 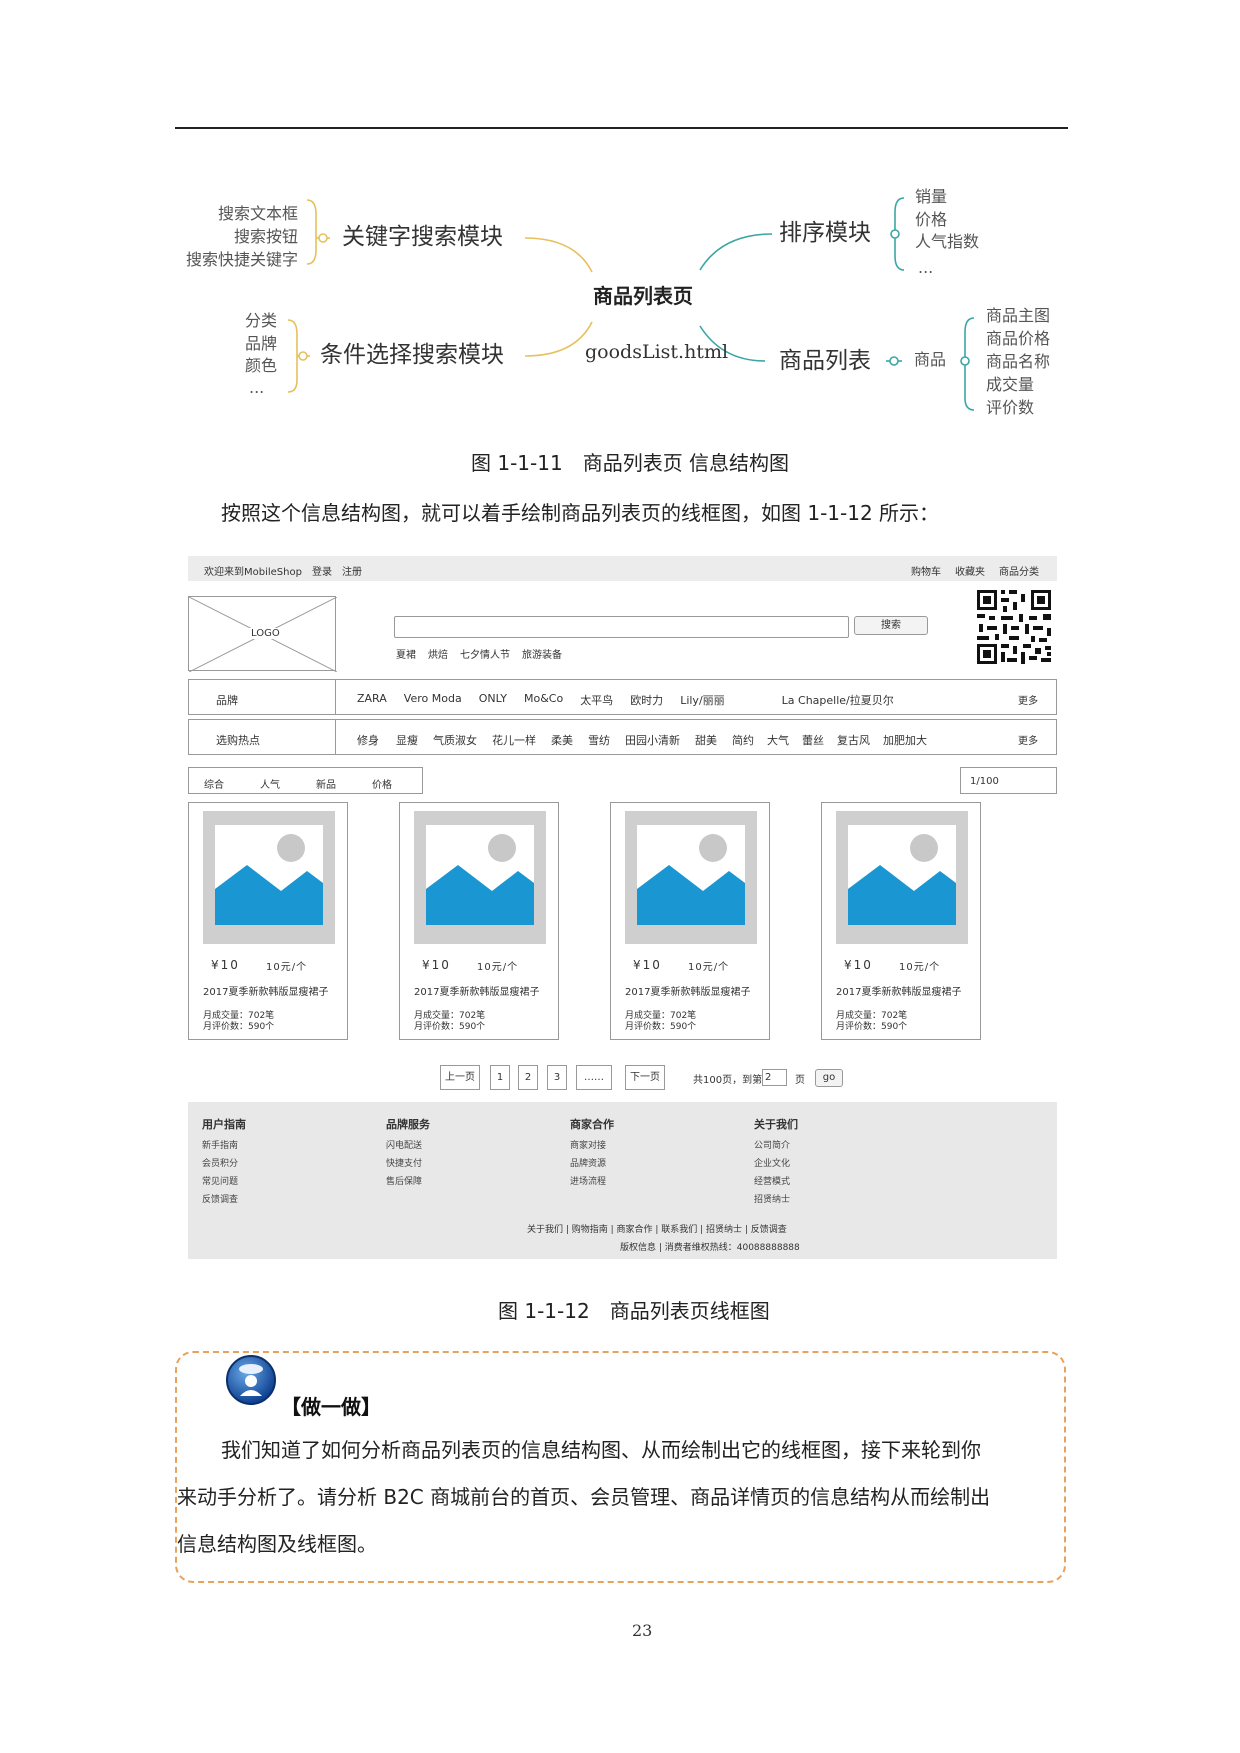 What do you see at coordinates (407, 740) in the screenshot?
I see `wf-hot-point-item: 显瘦` at bounding box center [407, 740].